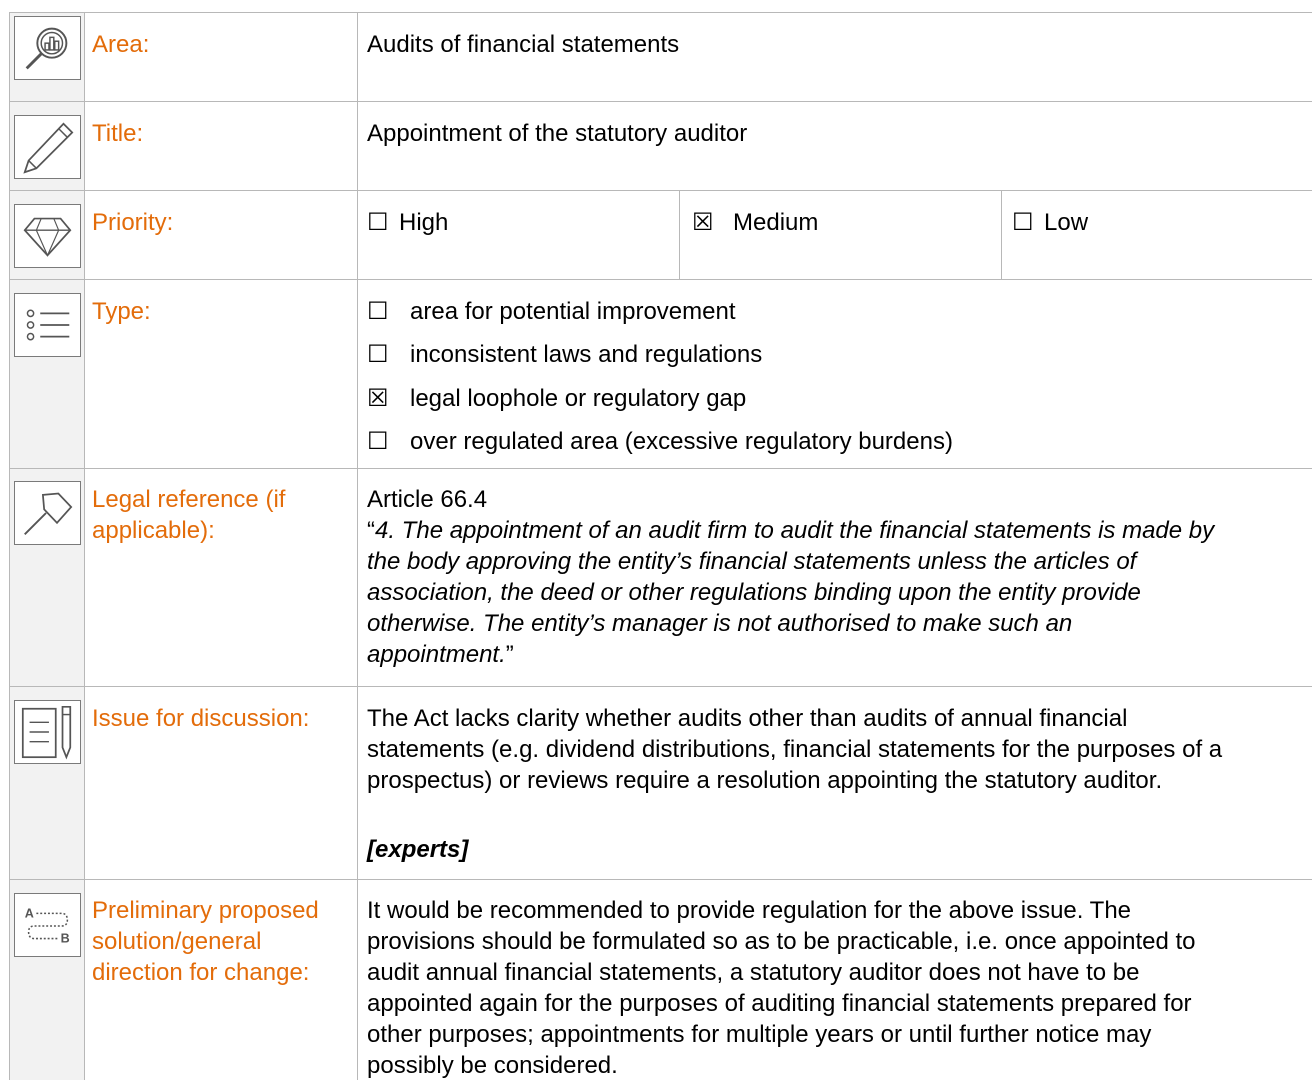 This screenshot has width=1312, height=1081. Describe the element at coordinates (47, 513) in the screenshot. I see `gavel-icon` at that location.